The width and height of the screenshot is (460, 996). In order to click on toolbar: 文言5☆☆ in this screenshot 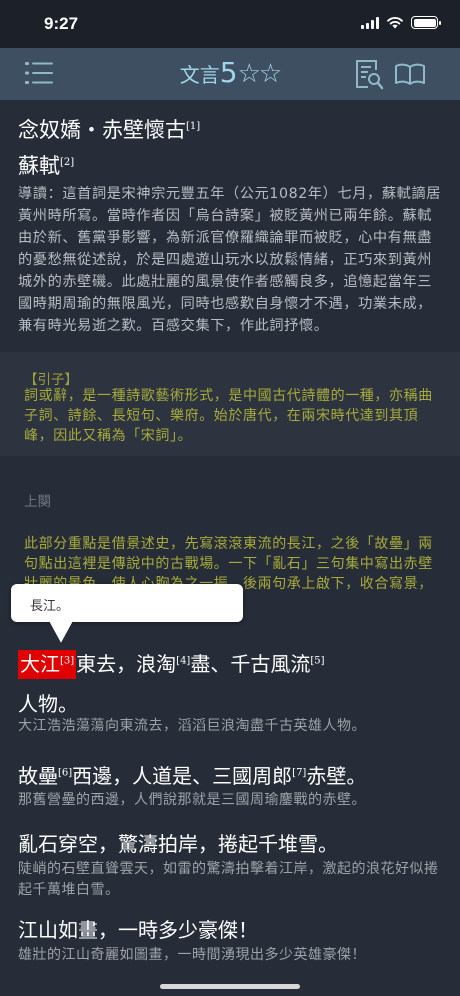, I will do `click(230, 74)`.